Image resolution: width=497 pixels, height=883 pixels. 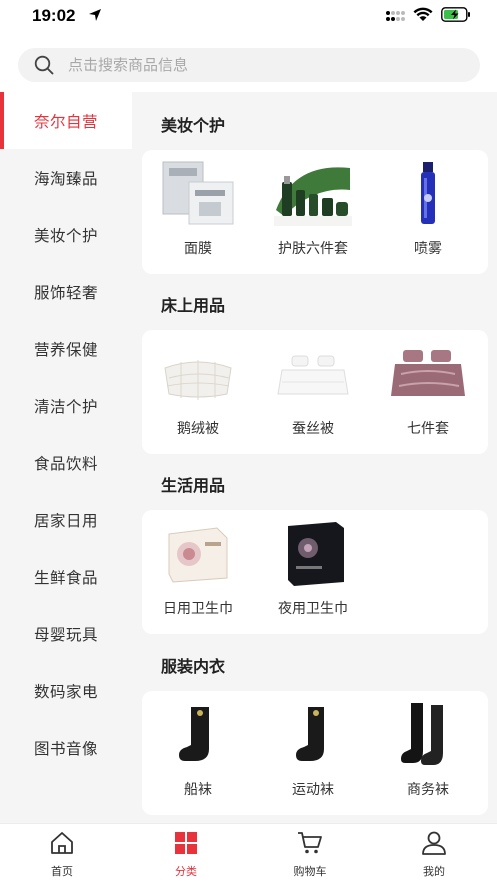 I want to click on sidebar-item-label: 食品饮料, so click(x=65, y=463).